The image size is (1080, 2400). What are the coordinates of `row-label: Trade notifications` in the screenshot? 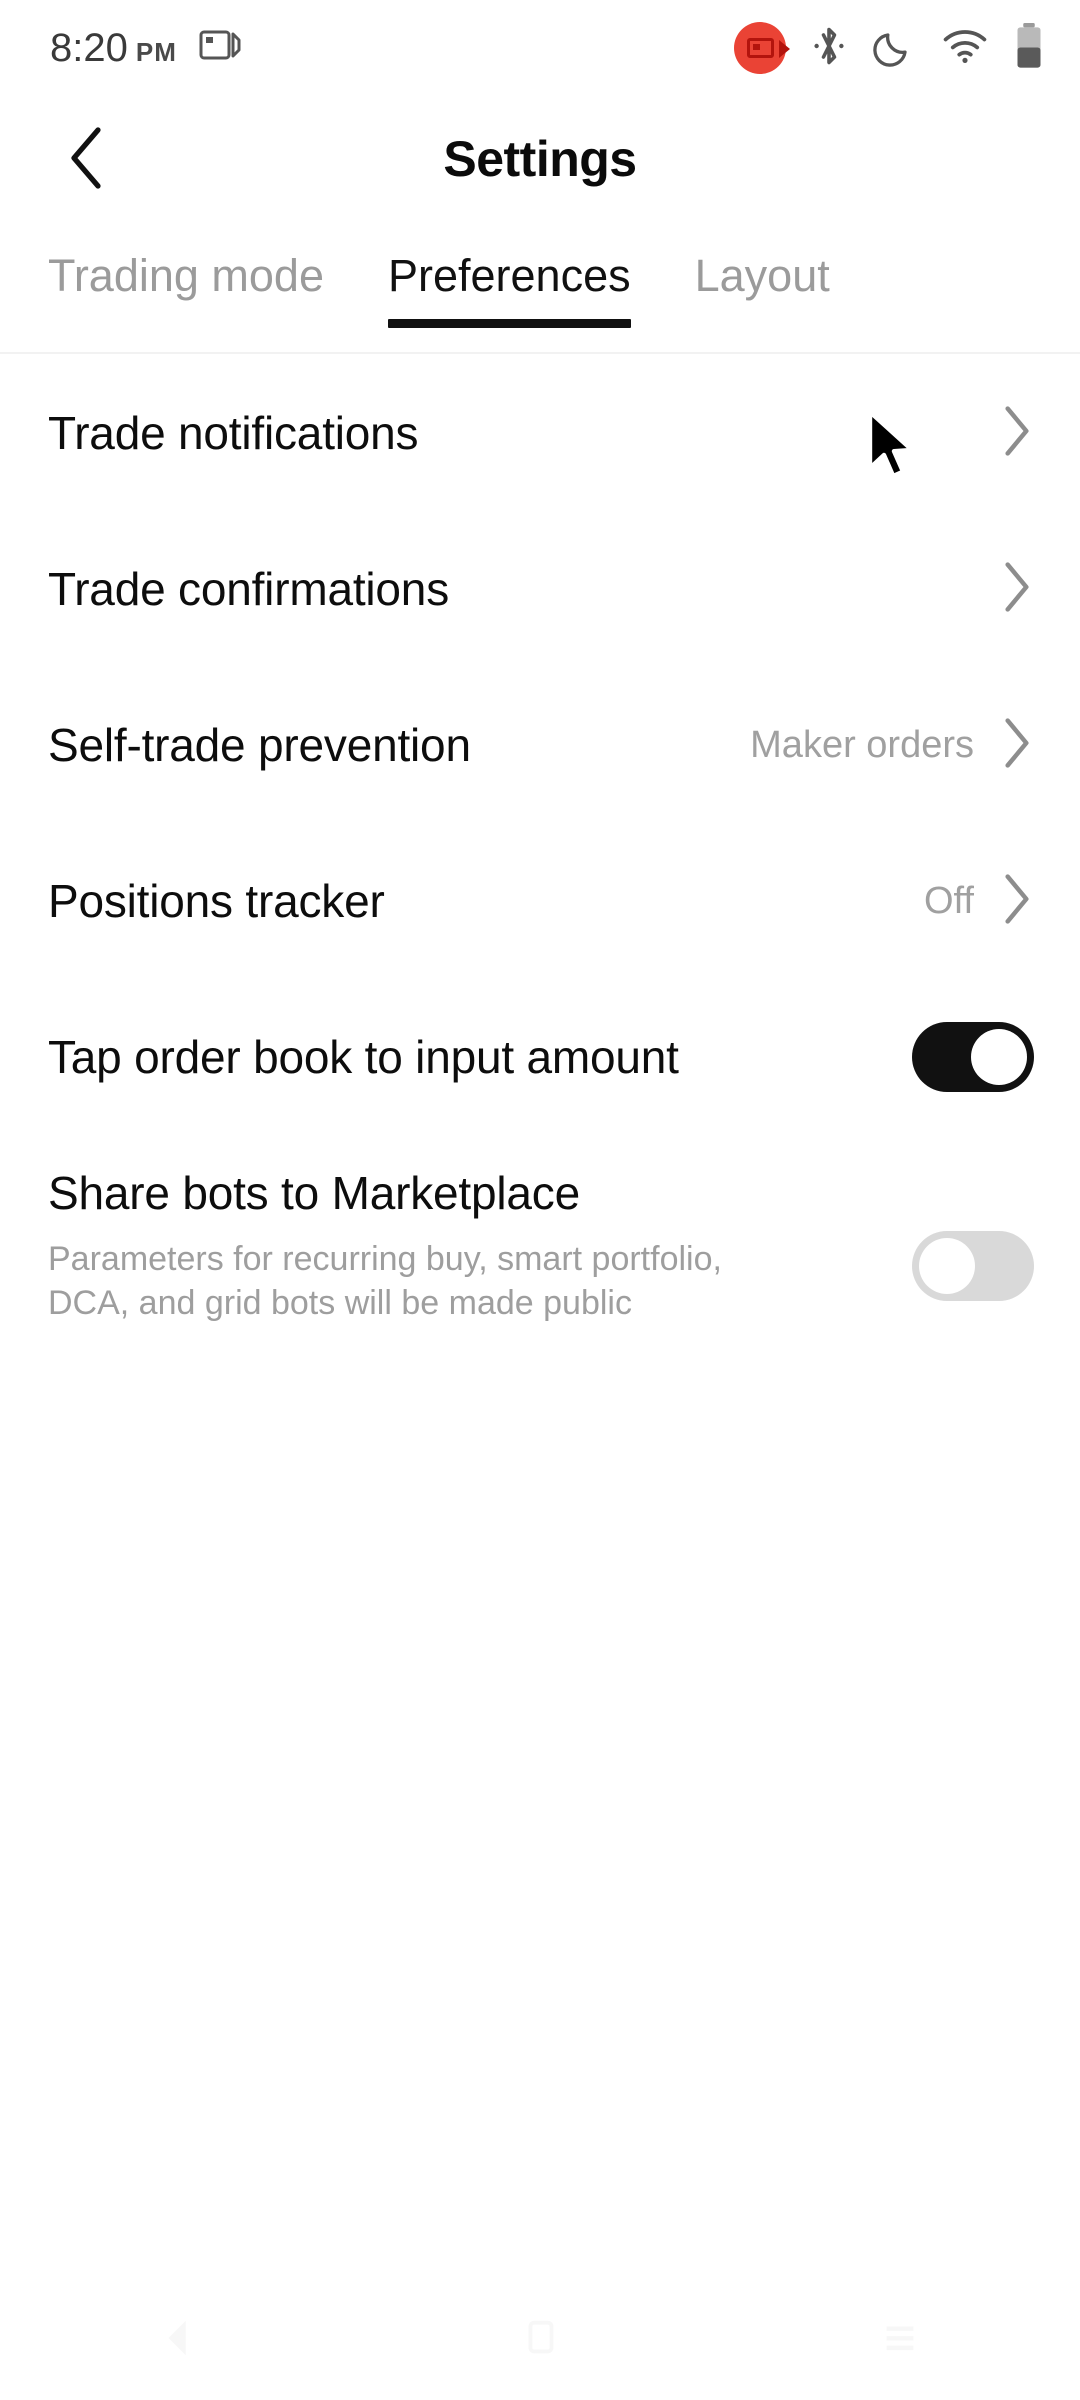 It's located at (233, 432).